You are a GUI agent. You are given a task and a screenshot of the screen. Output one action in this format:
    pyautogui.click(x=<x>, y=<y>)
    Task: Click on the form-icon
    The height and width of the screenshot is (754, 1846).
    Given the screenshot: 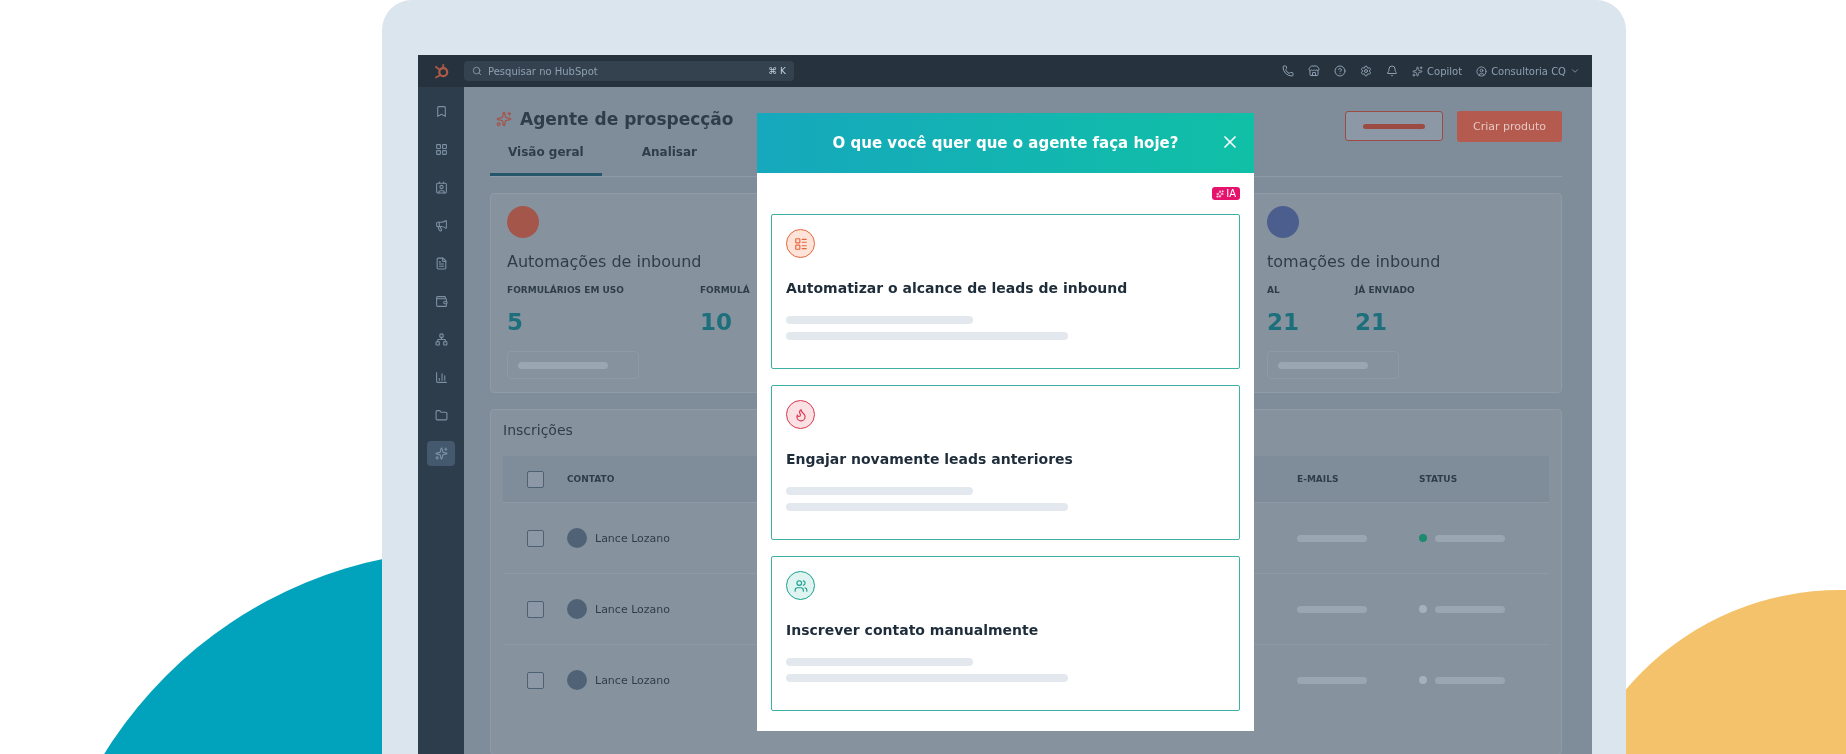 What is the action you would take?
    pyautogui.click(x=800, y=243)
    